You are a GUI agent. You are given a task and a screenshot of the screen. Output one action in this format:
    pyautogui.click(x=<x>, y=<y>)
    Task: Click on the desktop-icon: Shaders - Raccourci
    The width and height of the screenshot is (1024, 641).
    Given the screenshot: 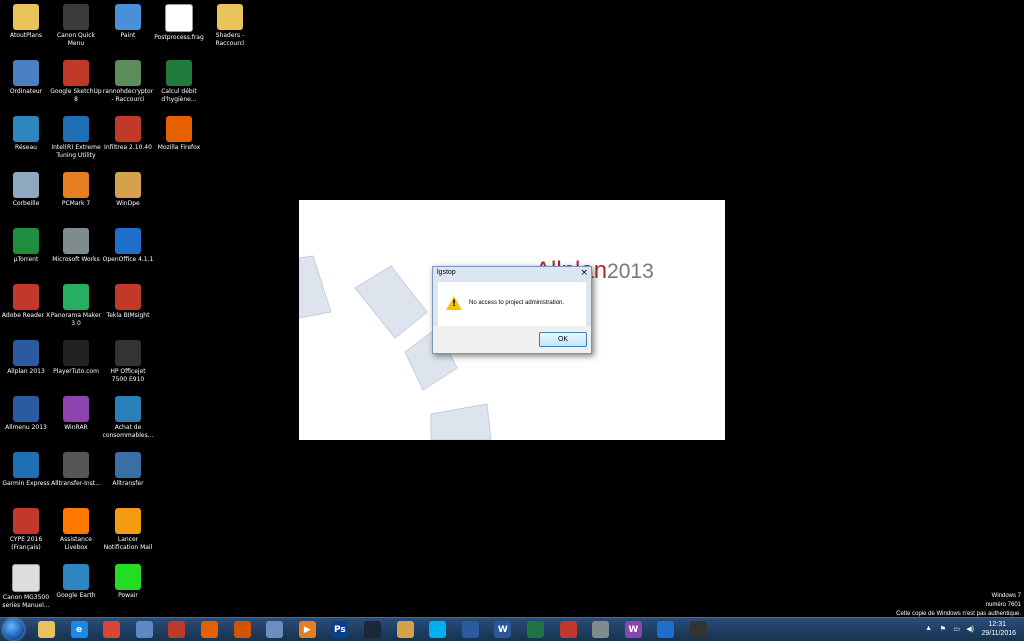 What is the action you would take?
    pyautogui.click(x=230, y=26)
    